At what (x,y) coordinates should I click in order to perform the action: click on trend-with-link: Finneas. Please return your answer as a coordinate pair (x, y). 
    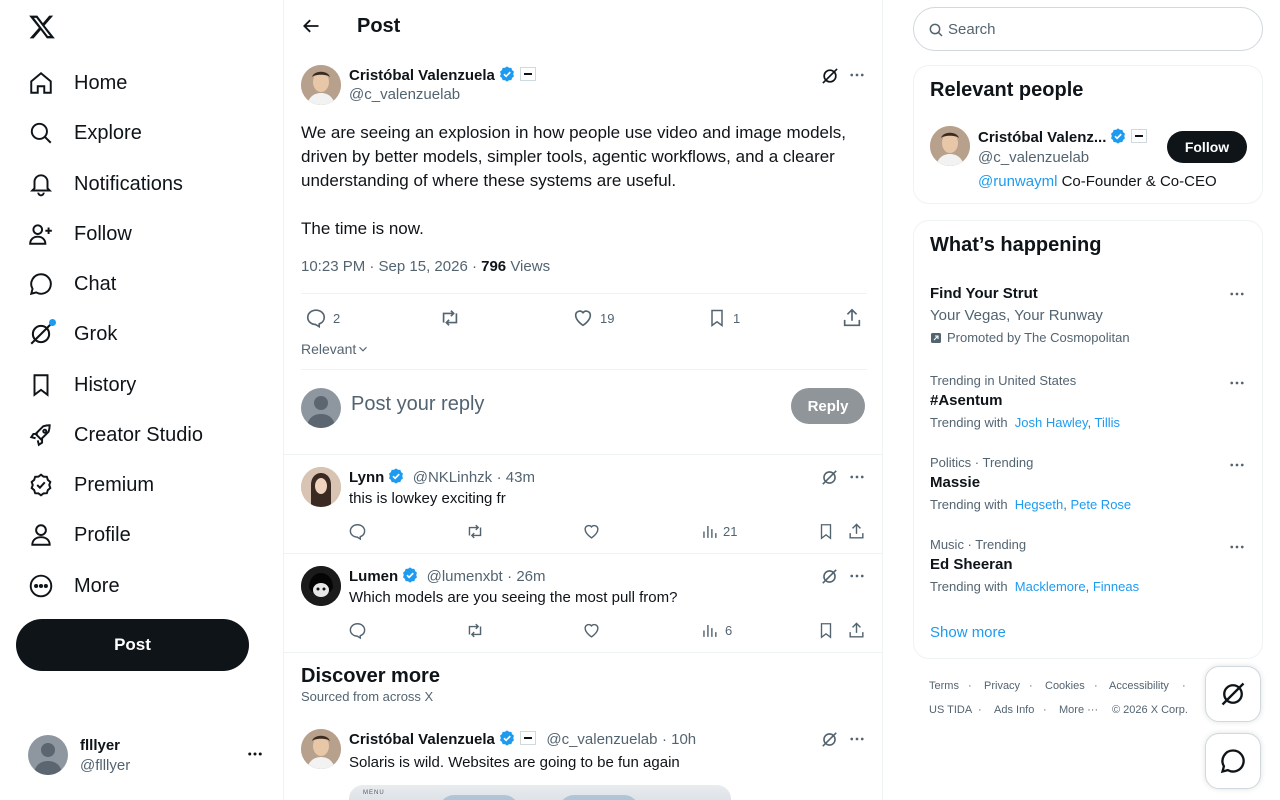
    Looking at the image, I should click on (1116, 586).